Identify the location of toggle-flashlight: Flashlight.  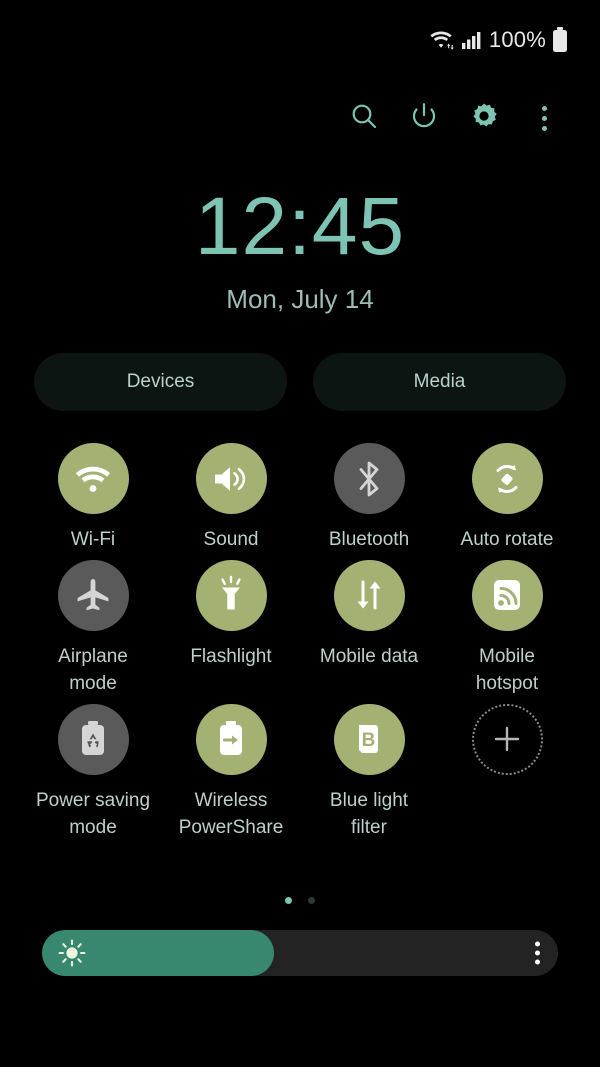
(231, 628).